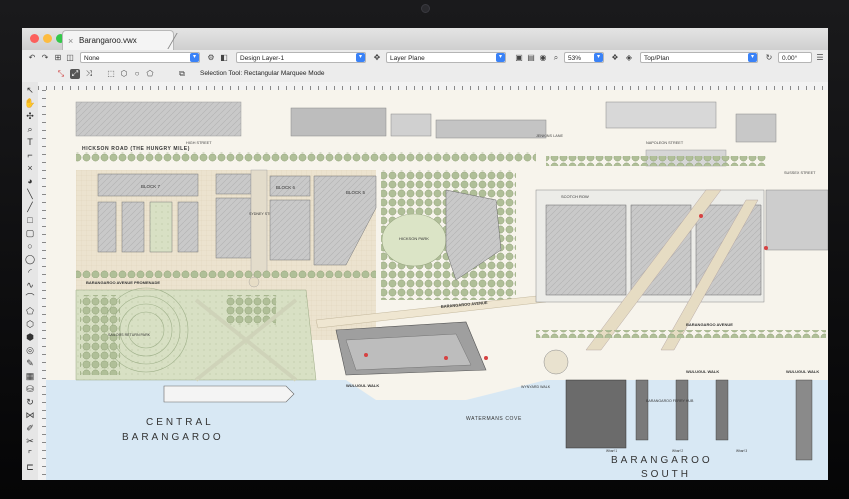 The height and width of the screenshot is (499, 849). What do you see at coordinates (151, 186) in the screenshot?
I see `block-label: BLOCK 7` at bounding box center [151, 186].